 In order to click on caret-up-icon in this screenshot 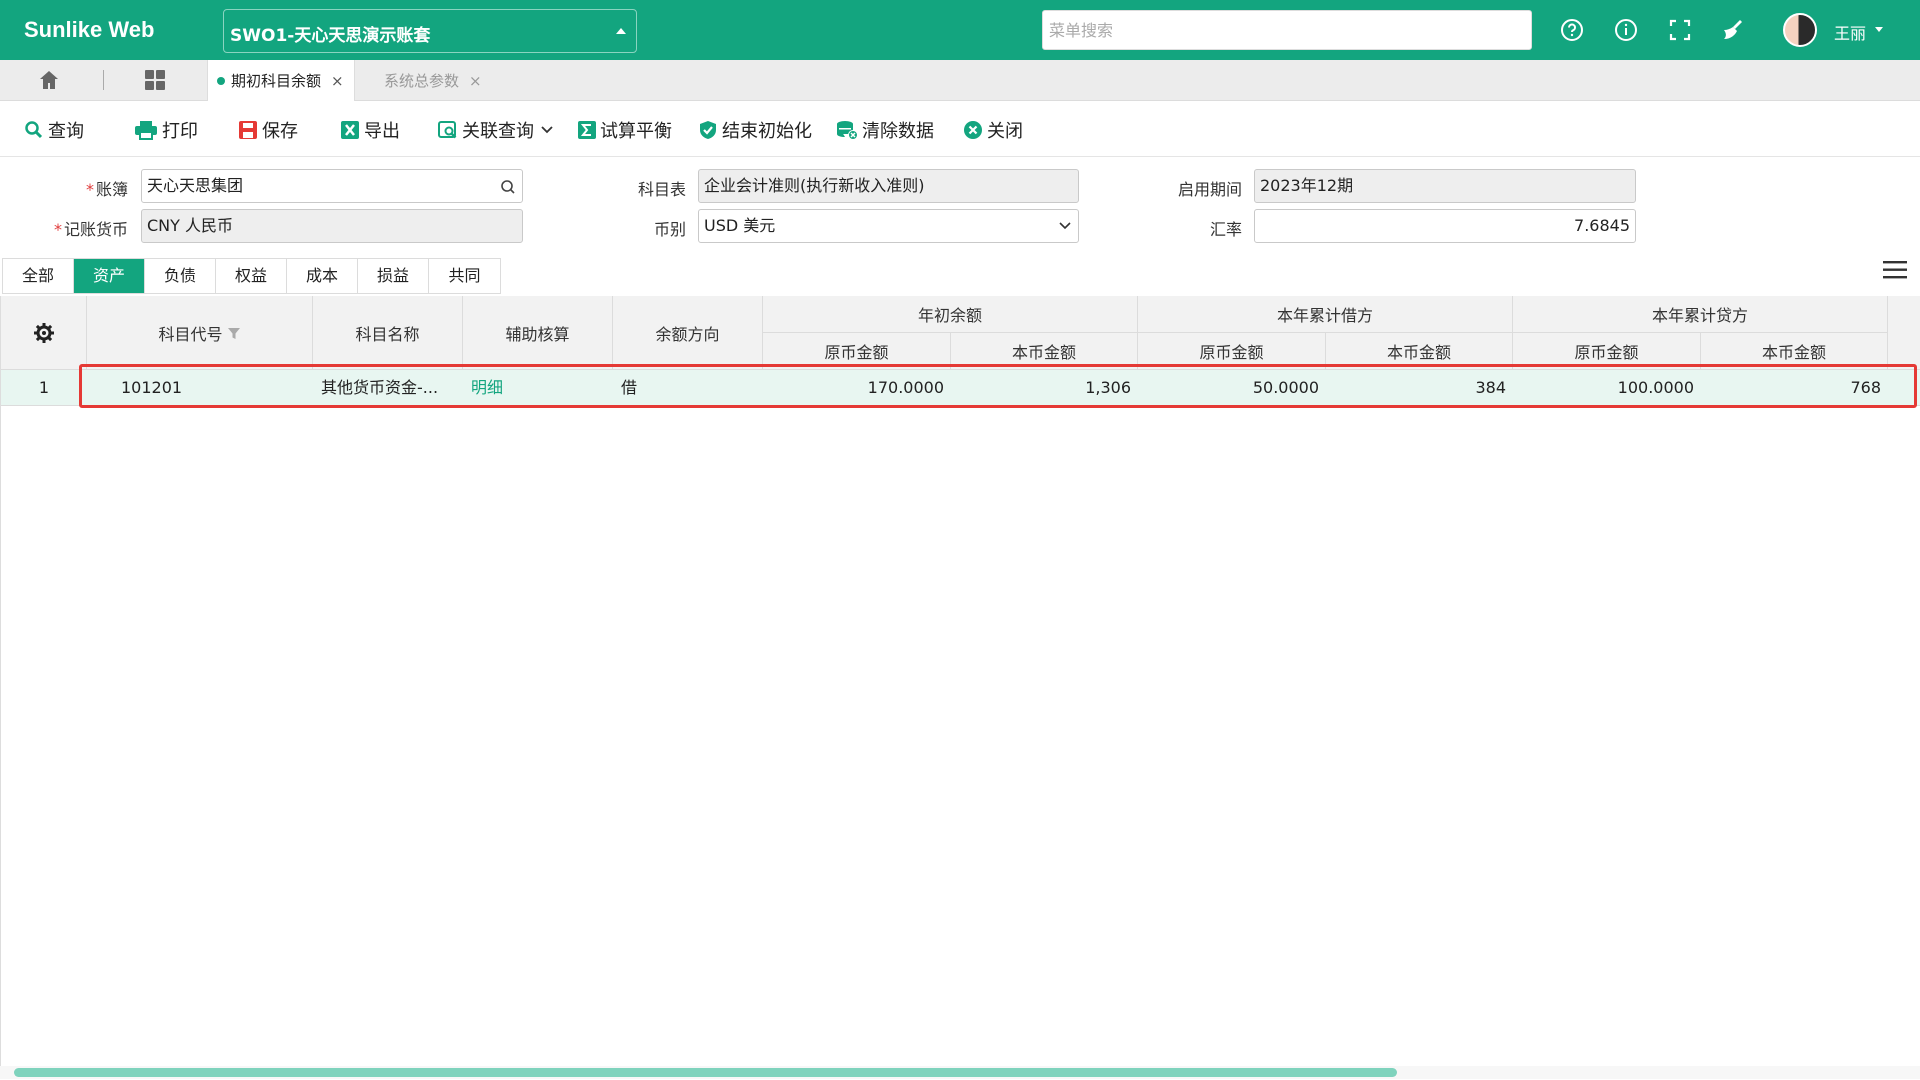, I will do `click(621, 31)`.